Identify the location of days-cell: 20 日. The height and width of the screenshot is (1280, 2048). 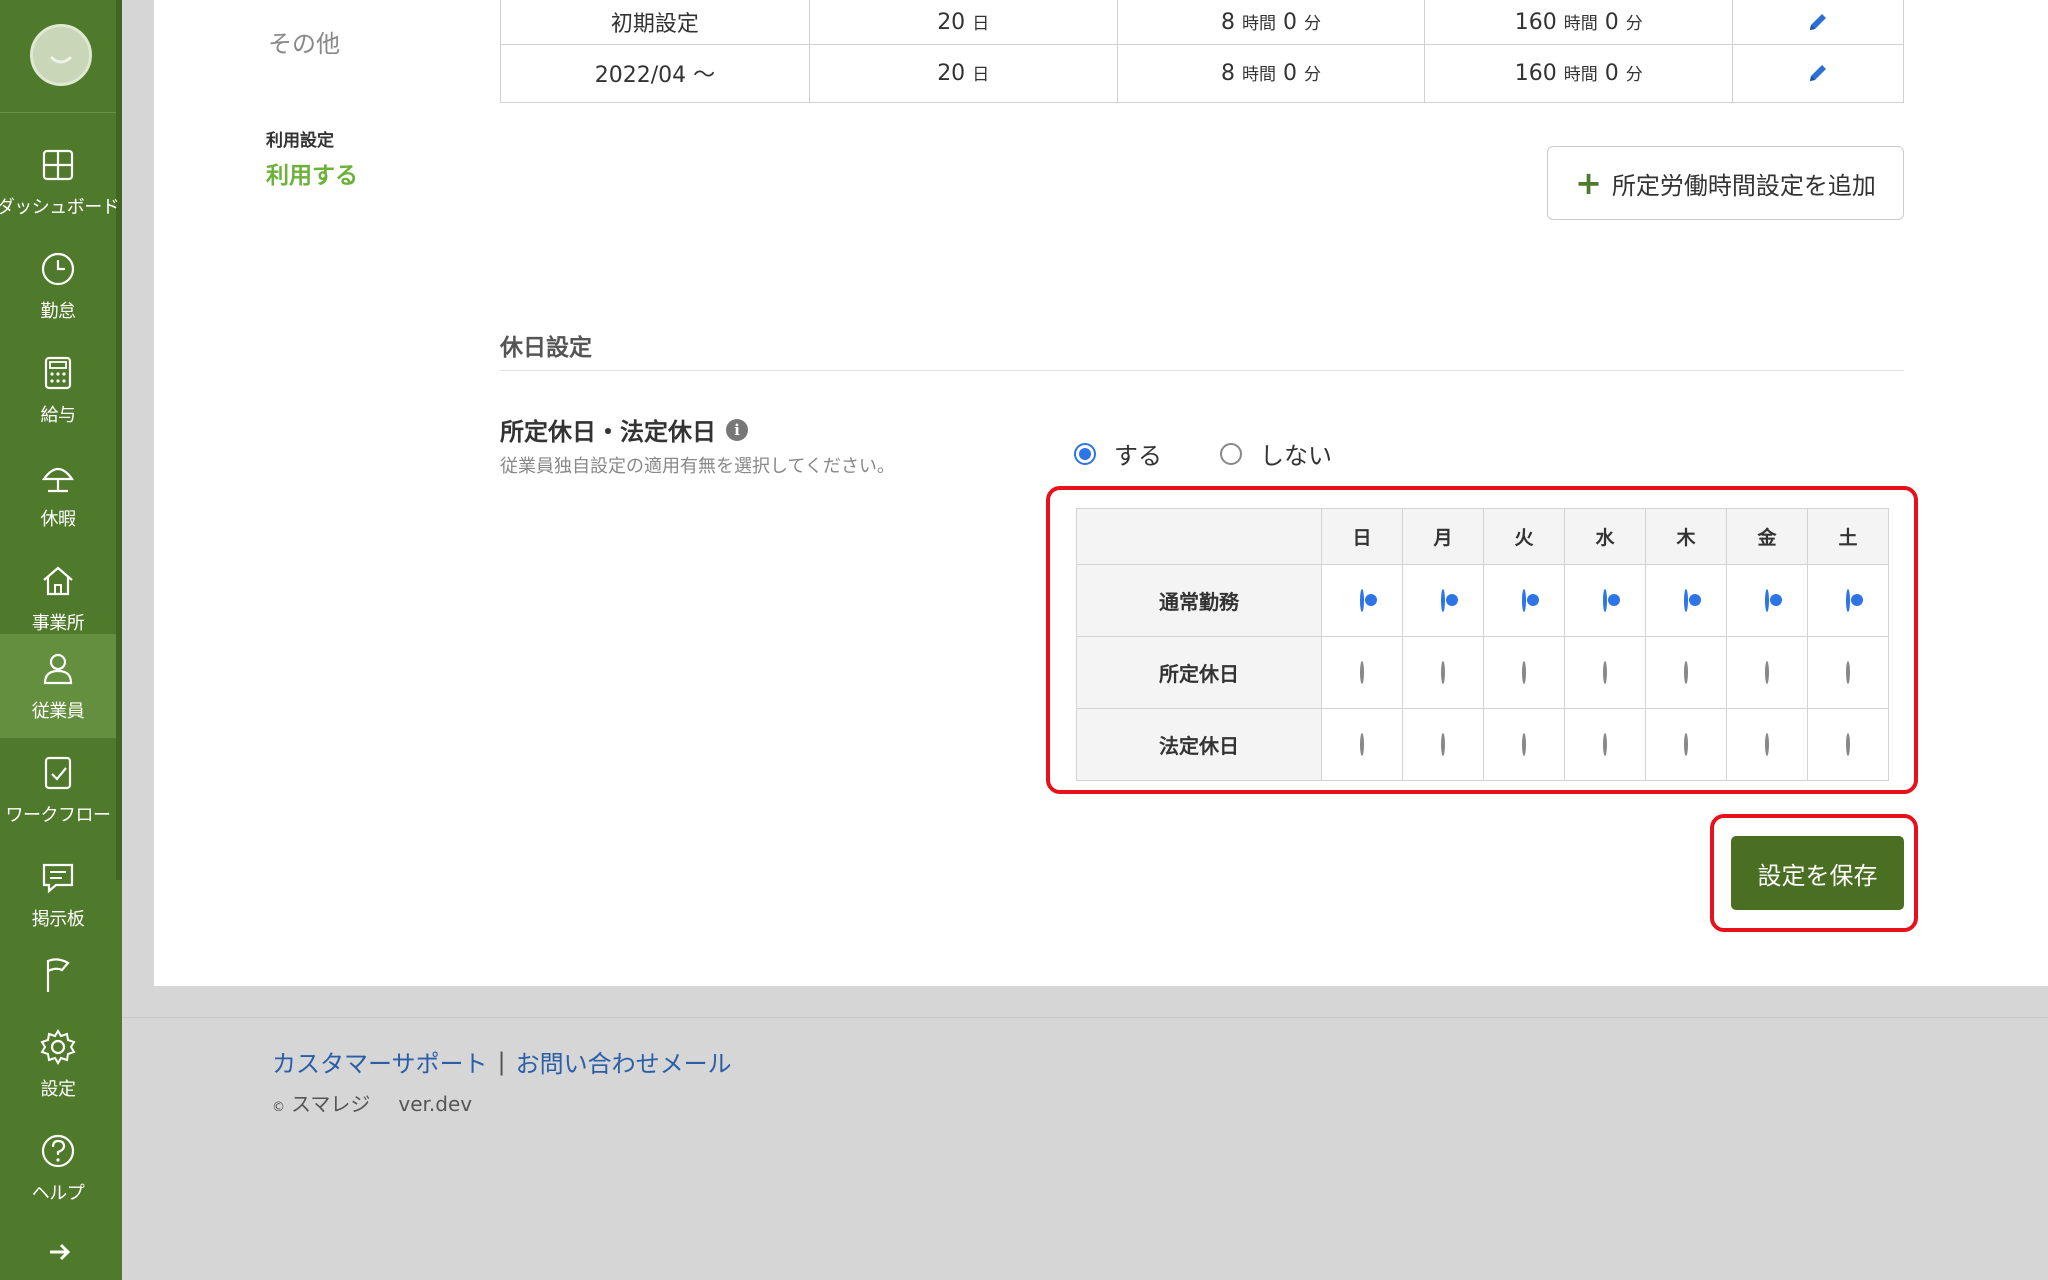
(963, 73).